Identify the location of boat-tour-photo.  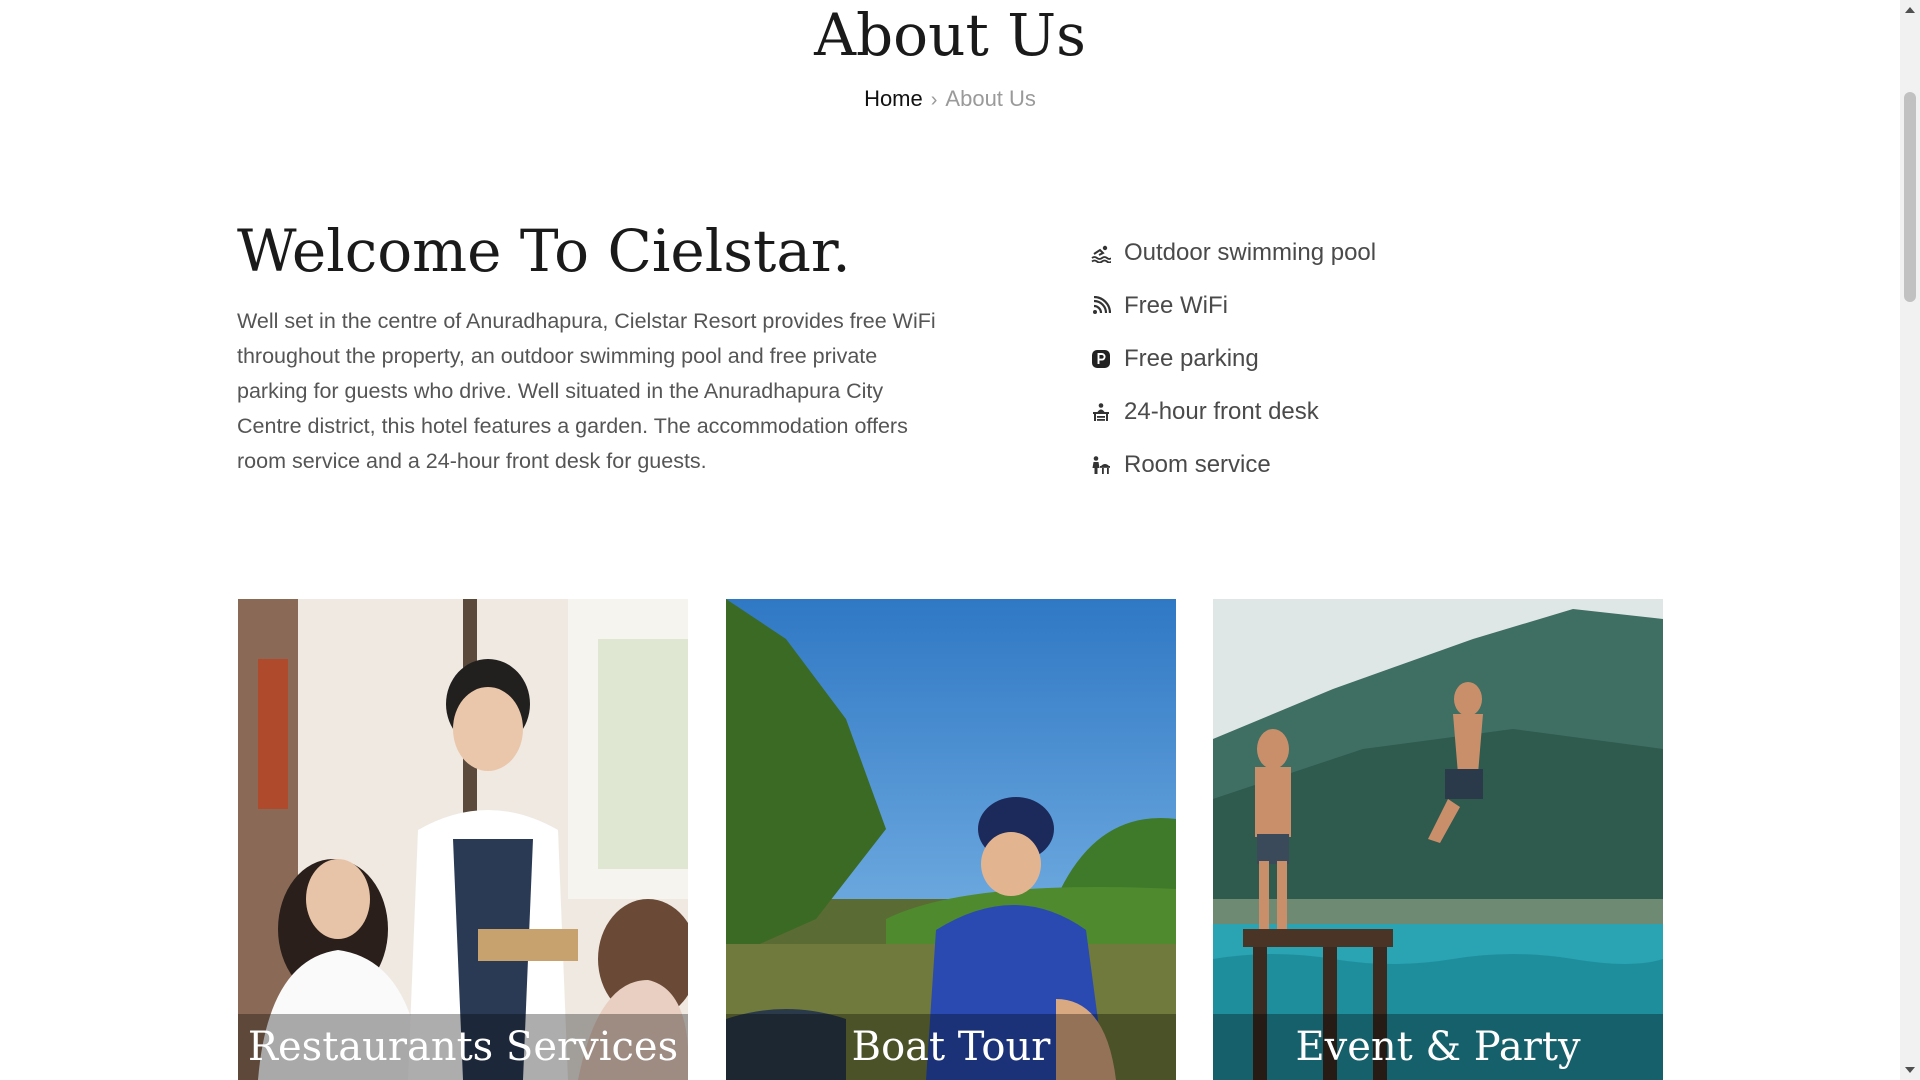
(951, 839).